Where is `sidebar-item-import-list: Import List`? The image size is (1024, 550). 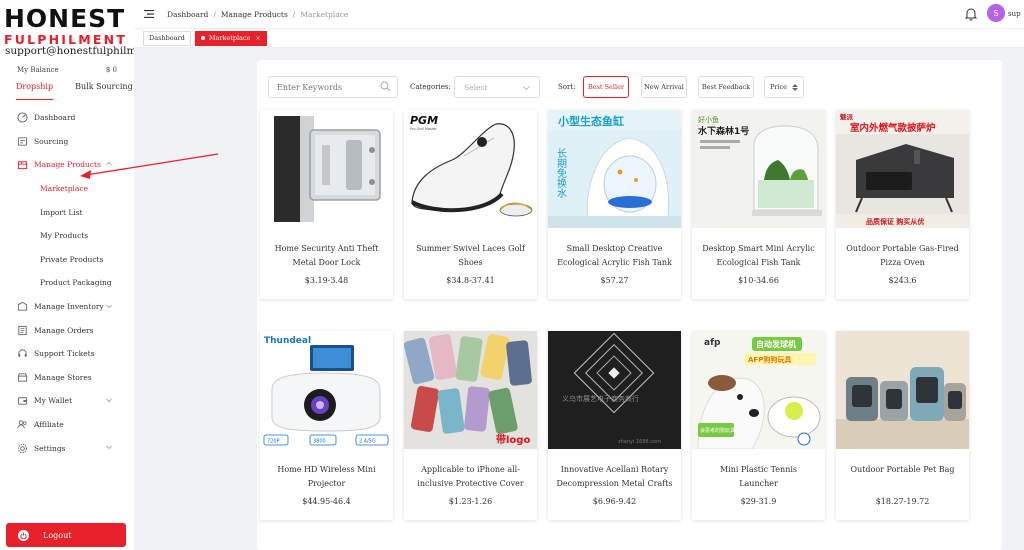 sidebar-item-import-list: Import List is located at coordinates (67, 212).